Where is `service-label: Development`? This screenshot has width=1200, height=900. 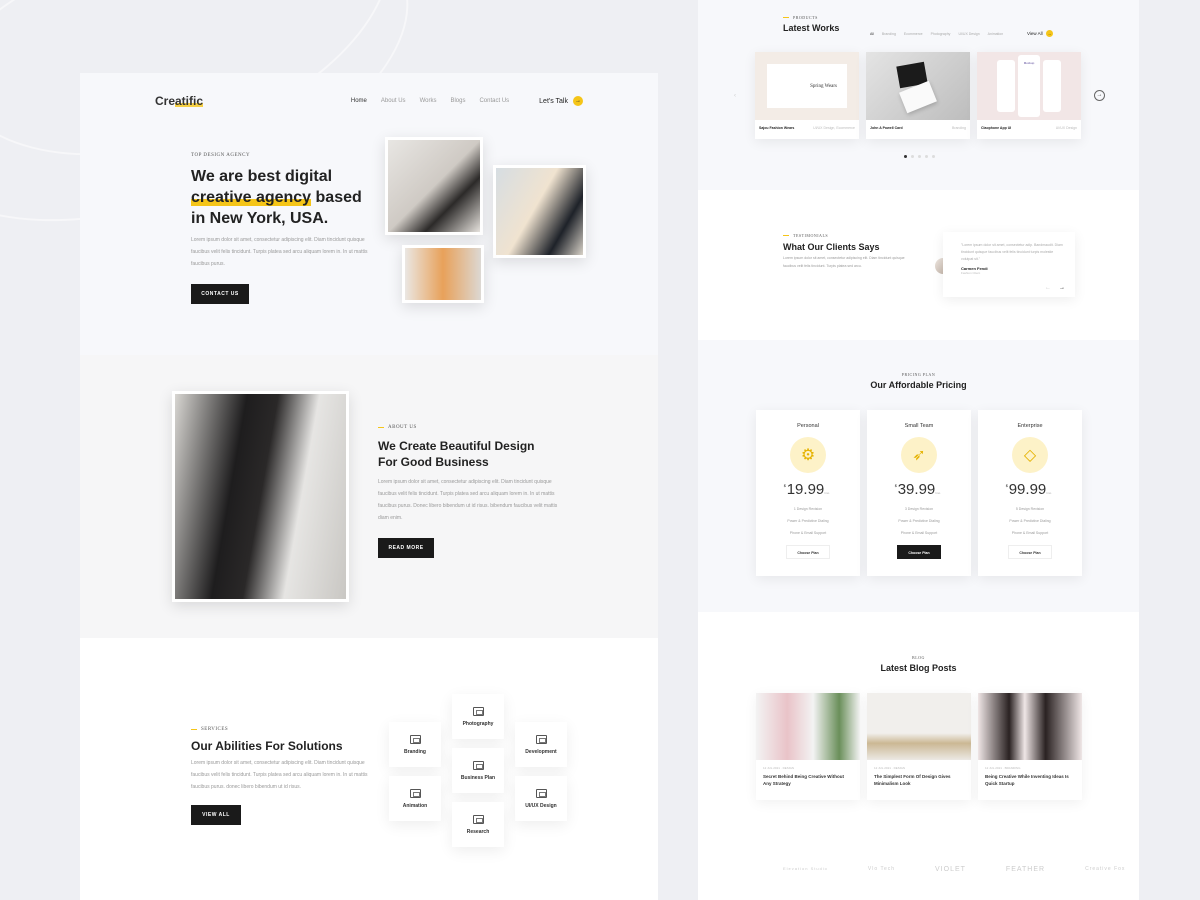
service-label: Development is located at coordinates (541, 751).